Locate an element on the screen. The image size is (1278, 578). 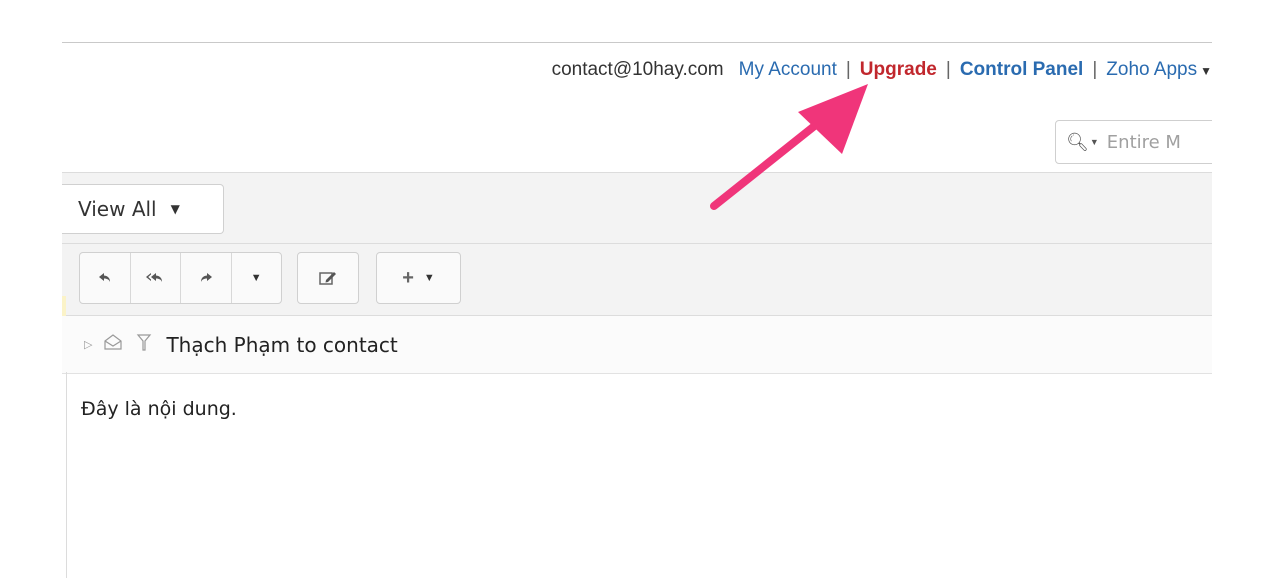
search-input: 🔍︎ ▼ Entire M is located at coordinates (1140, 142).